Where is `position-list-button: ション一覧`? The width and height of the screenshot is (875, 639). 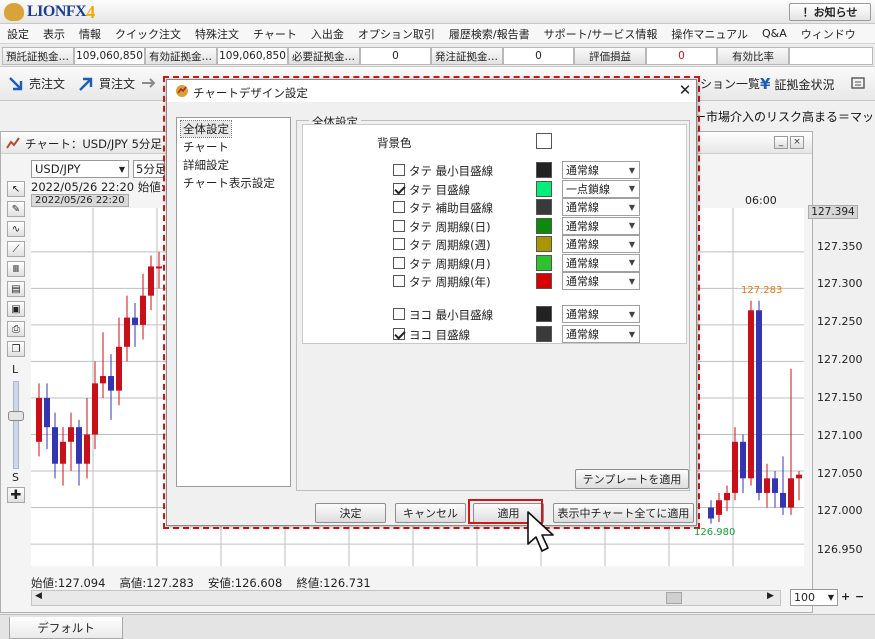 position-list-button: ション一覧 is located at coordinates (730, 83).